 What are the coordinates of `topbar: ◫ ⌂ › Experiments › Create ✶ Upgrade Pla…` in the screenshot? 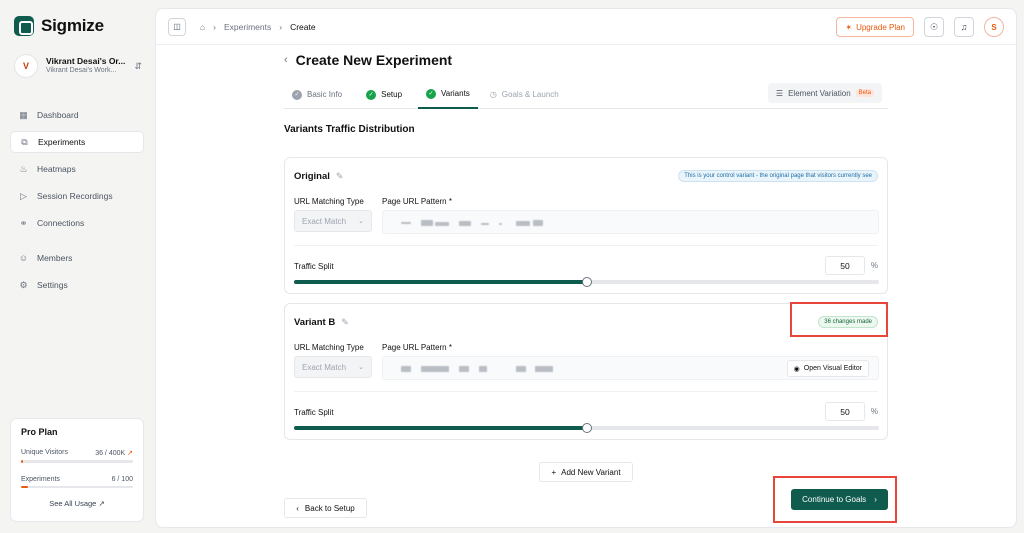 It's located at (586, 27).